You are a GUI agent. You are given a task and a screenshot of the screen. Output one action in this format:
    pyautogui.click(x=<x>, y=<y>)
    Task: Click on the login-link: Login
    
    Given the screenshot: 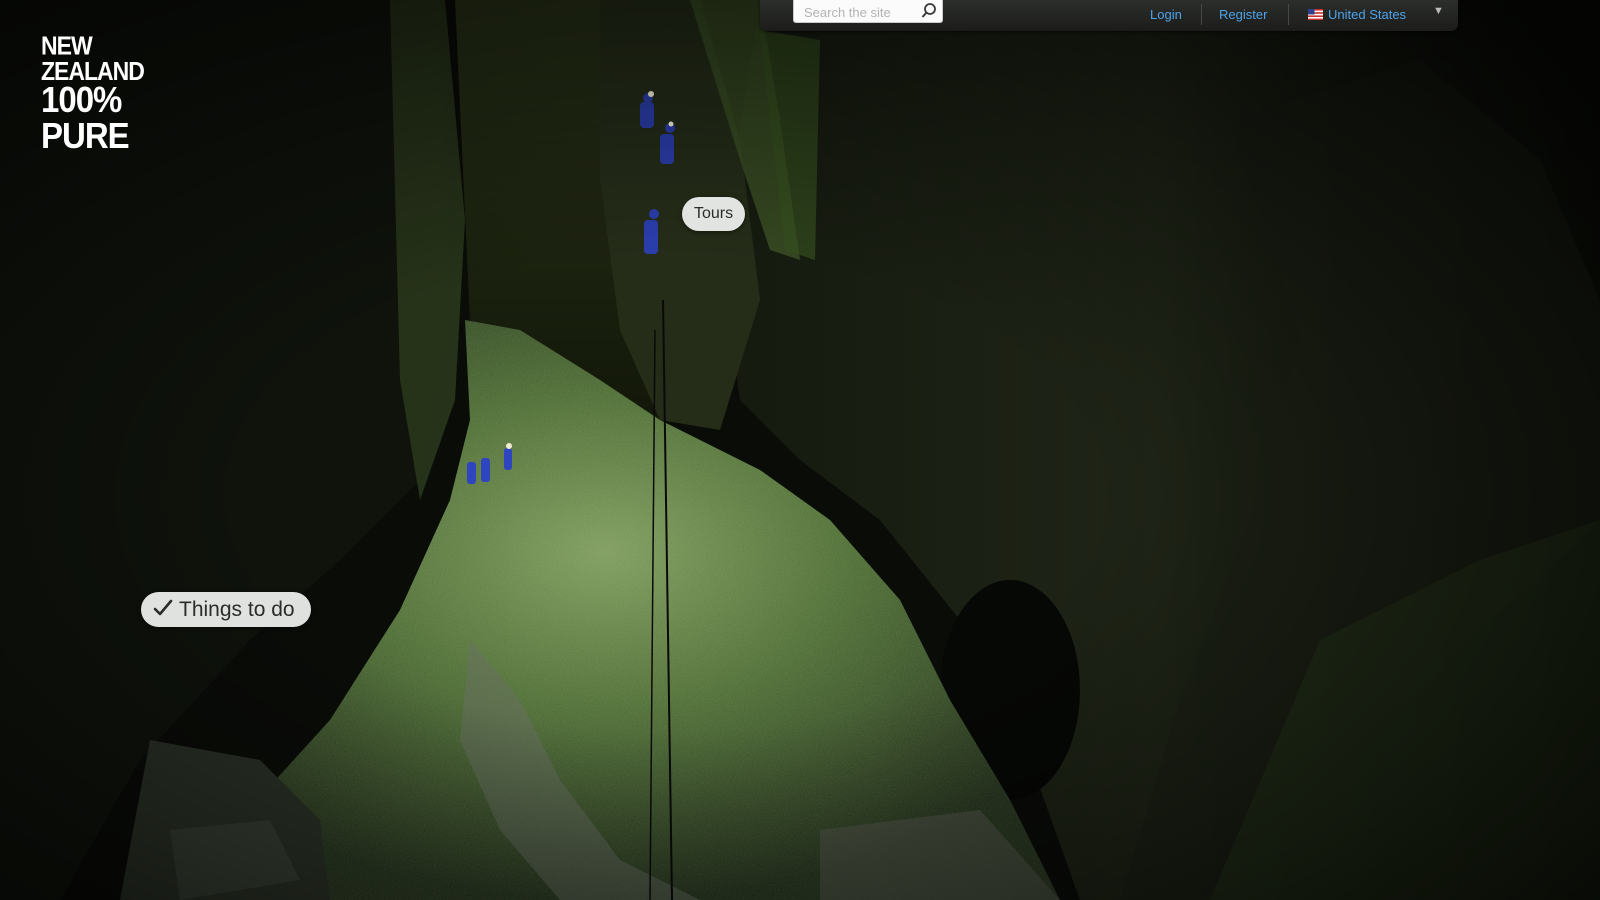 What is the action you would take?
    pyautogui.click(x=1166, y=14)
    